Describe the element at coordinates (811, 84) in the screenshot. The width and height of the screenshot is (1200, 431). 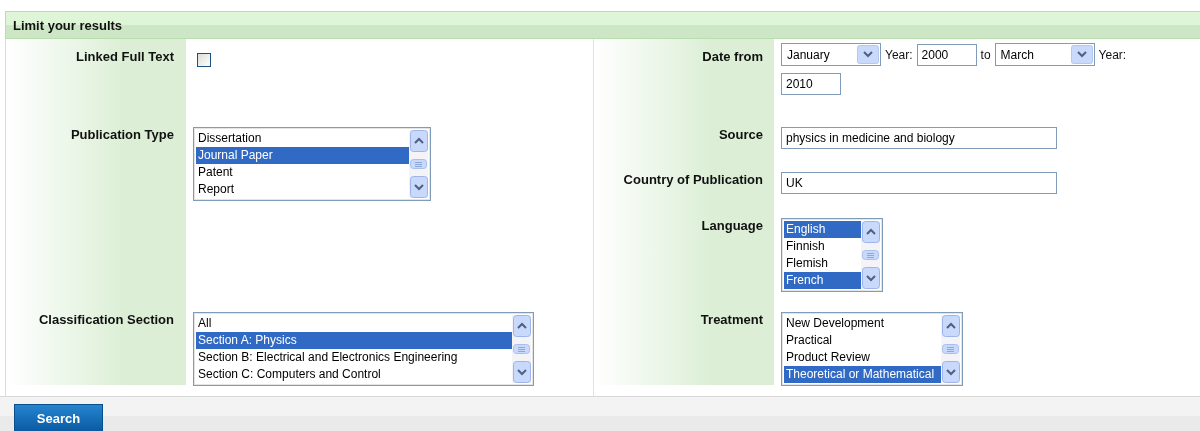
I see `year-field: 2010` at that location.